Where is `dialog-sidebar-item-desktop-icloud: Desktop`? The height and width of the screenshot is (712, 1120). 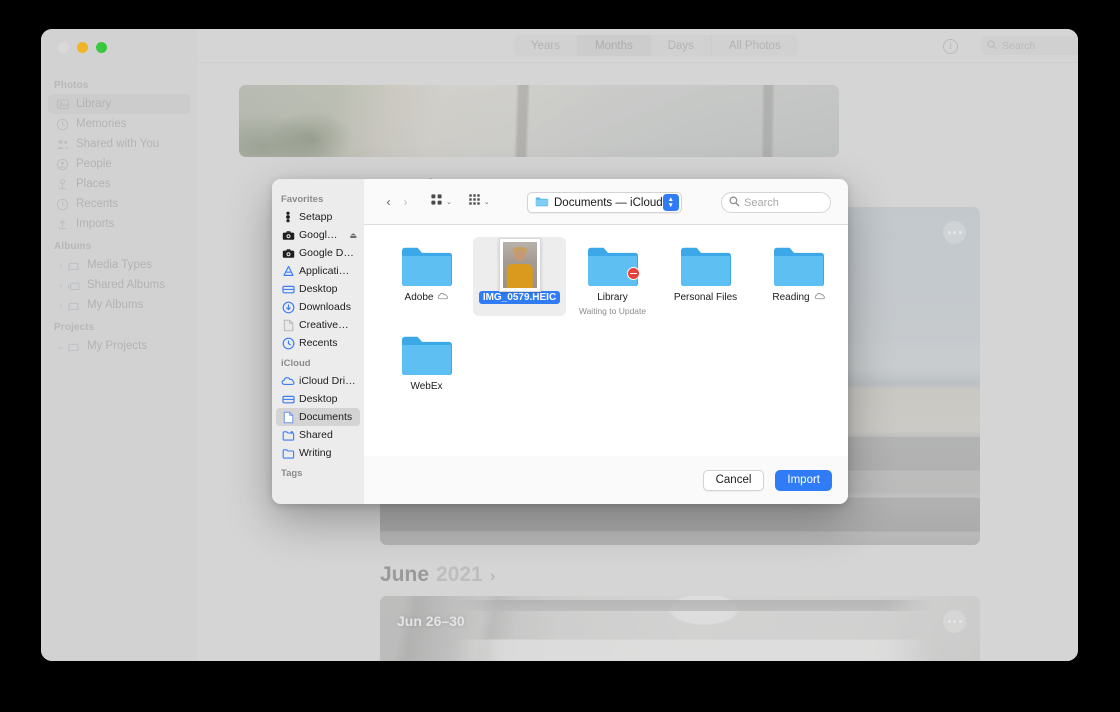 dialog-sidebar-item-desktop-icloud: Desktop is located at coordinates (318, 399).